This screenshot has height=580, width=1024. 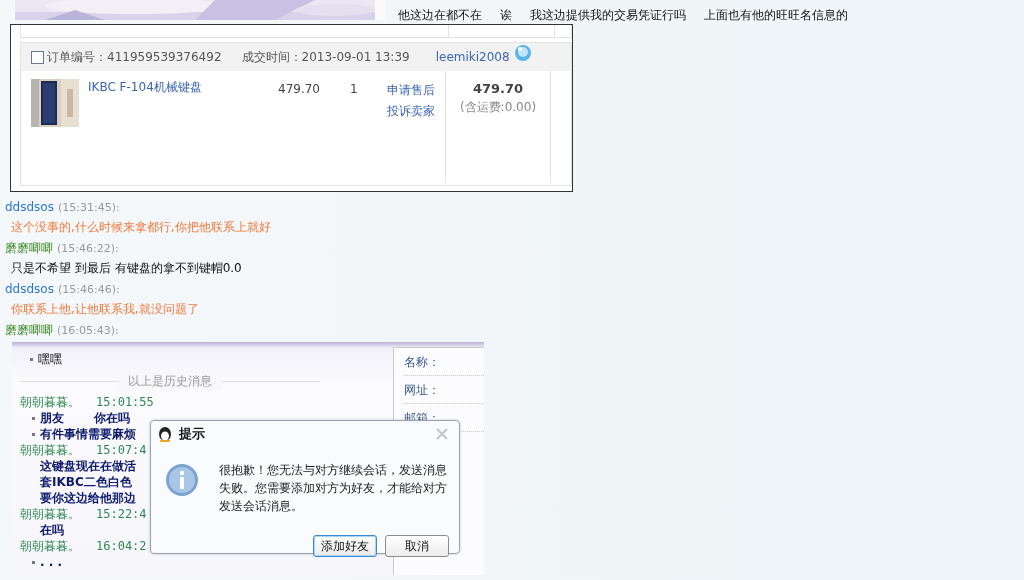 What do you see at coordinates (472, 57) in the screenshot?
I see `seller-link: leemiki2008` at bounding box center [472, 57].